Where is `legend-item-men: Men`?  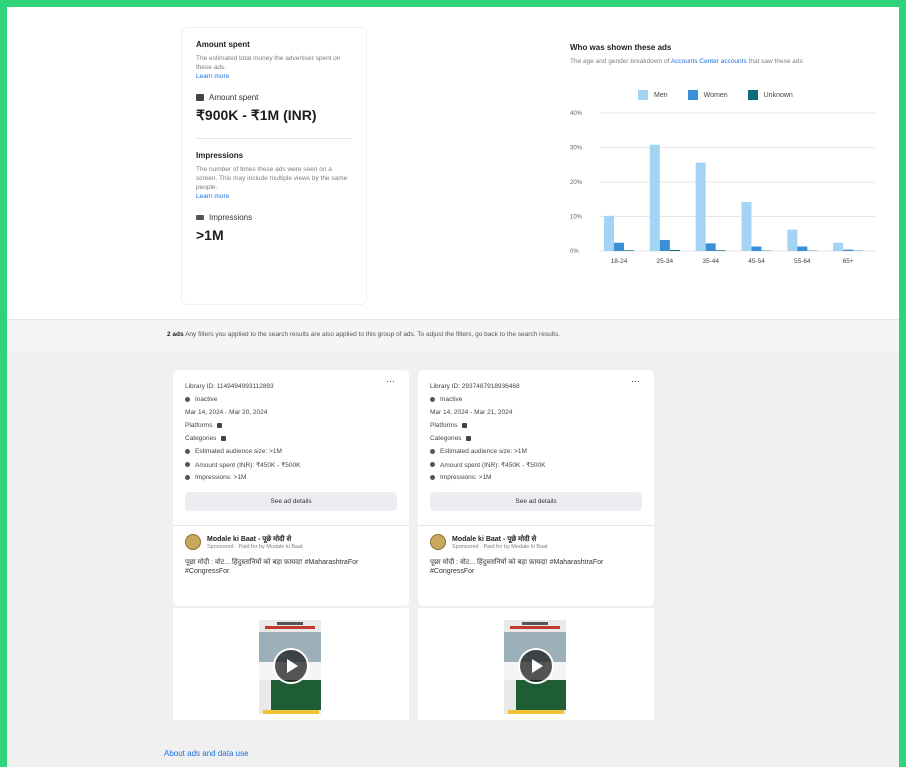 legend-item-men: Men is located at coordinates (653, 95).